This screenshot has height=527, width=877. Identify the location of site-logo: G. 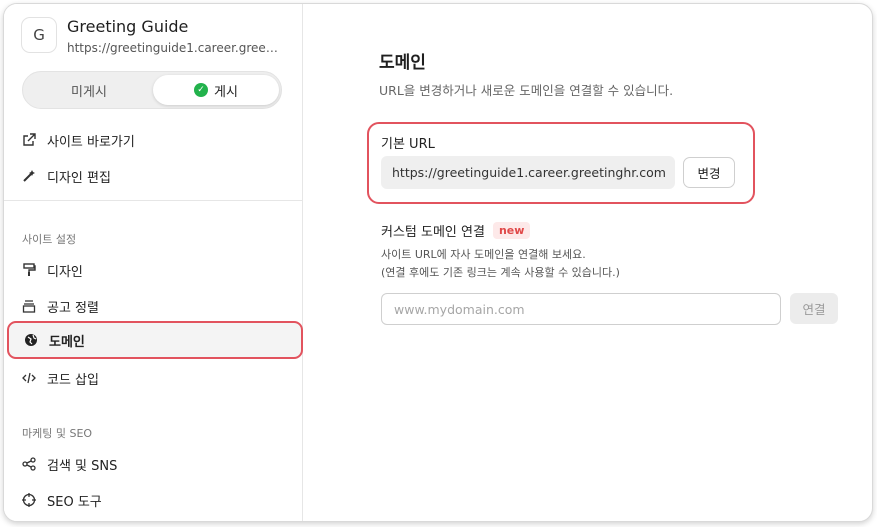
(39, 35).